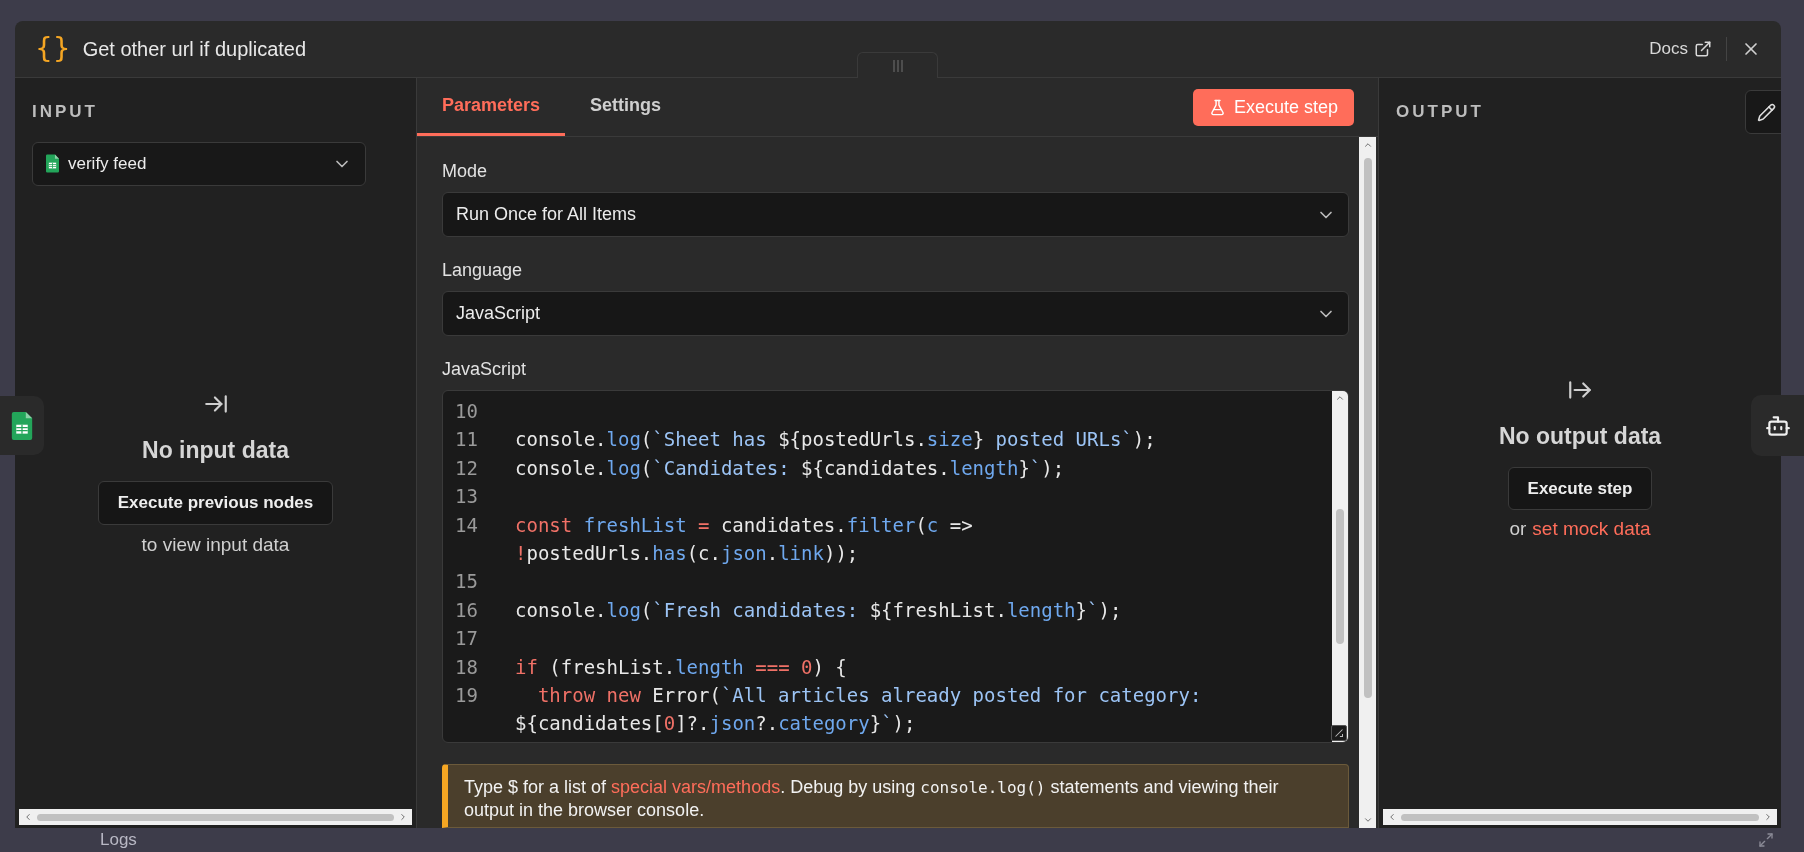  What do you see at coordinates (1591, 529) in the screenshot?
I see `set-mock-data-link: set mock data` at bounding box center [1591, 529].